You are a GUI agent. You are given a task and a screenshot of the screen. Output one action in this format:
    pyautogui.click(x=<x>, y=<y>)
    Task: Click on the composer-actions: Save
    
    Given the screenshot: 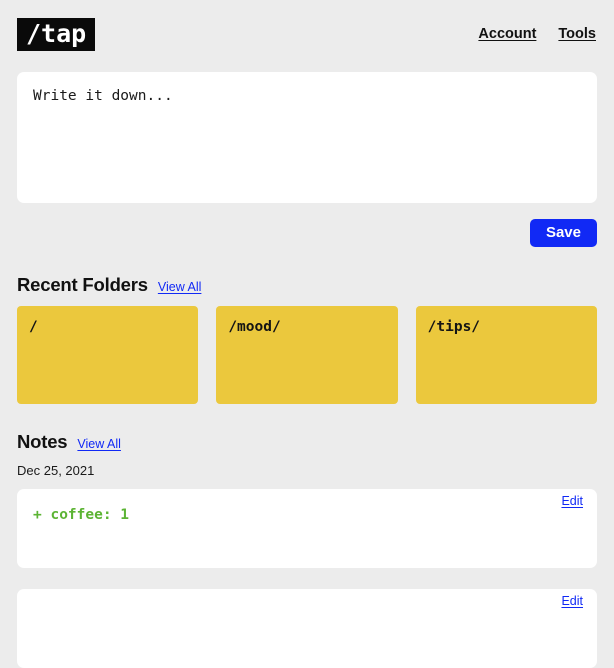 What is the action you would take?
    pyautogui.click(x=307, y=233)
    